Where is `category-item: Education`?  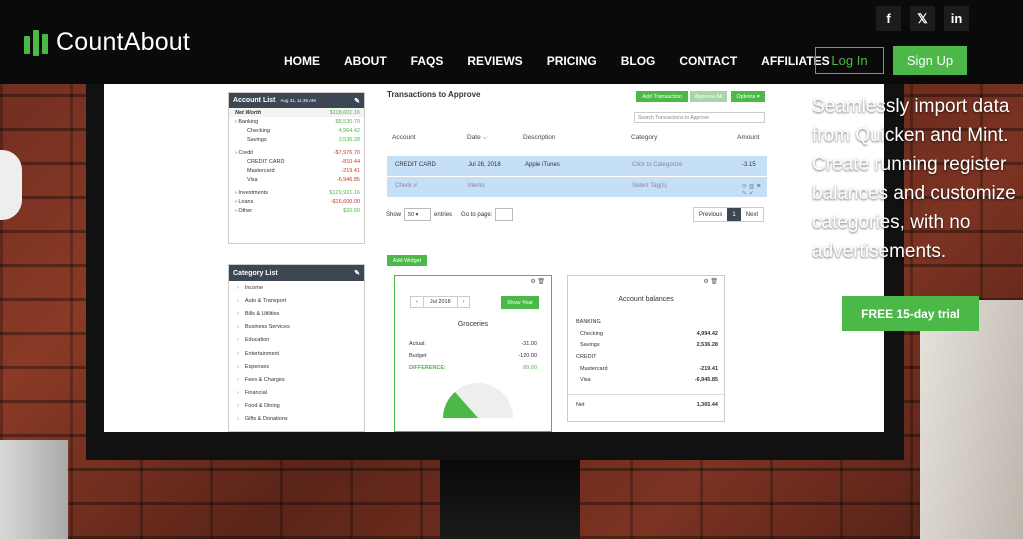 category-item: Education is located at coordinates (296, 340).